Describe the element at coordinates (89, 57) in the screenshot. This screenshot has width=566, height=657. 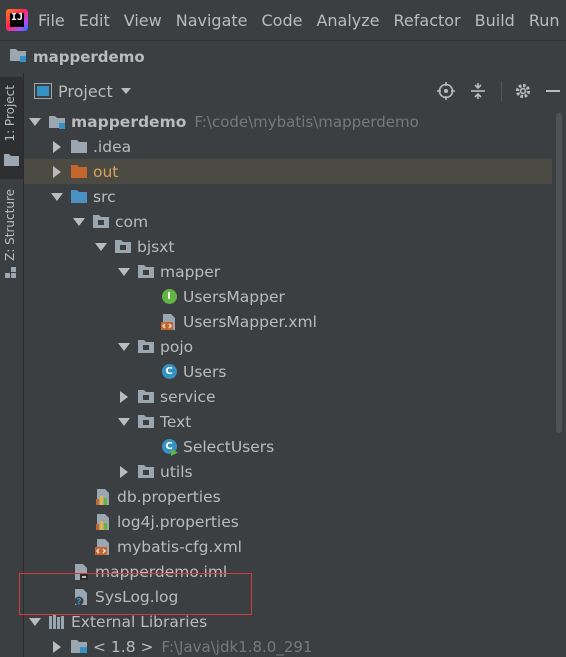
I see `breadcrumb-project: mapperdemo` at that location.